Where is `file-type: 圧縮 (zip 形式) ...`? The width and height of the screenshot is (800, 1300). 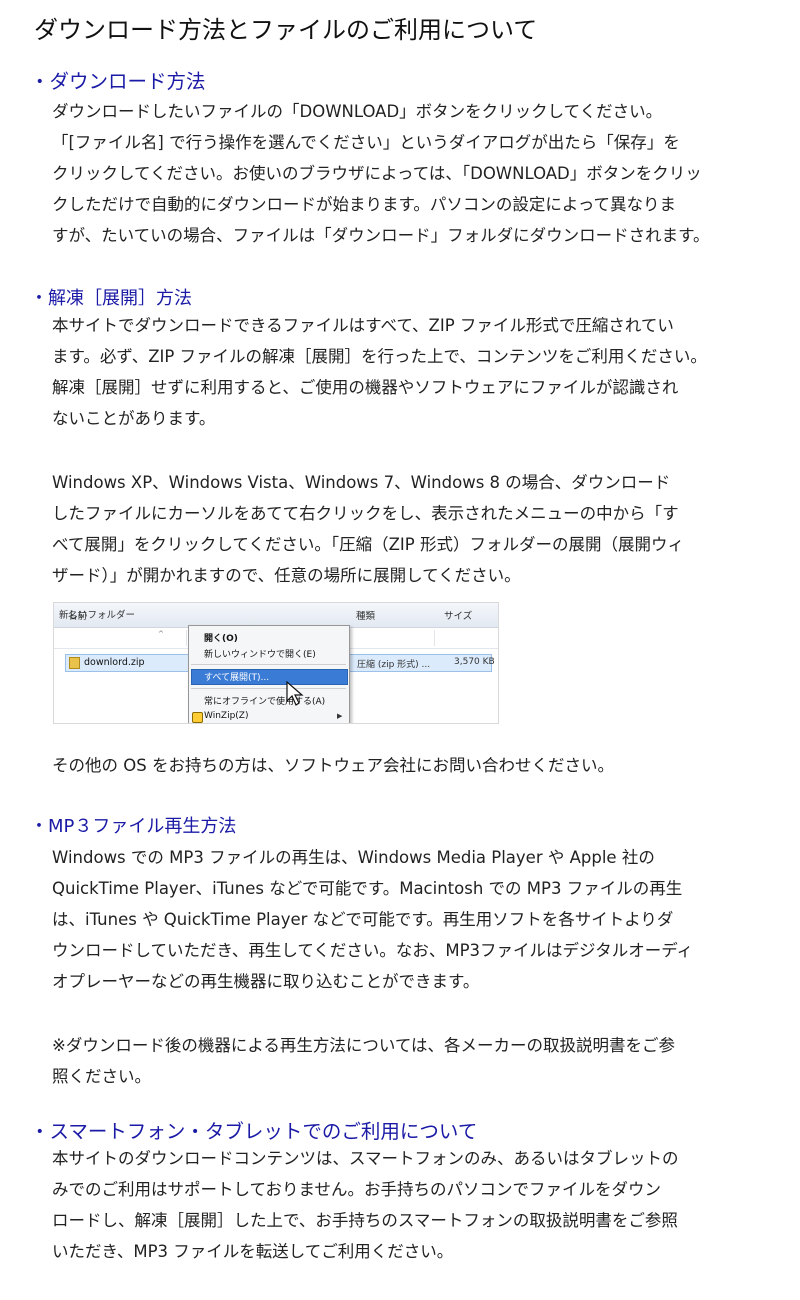
file-type: 圧縮 (zip 形式) ... is located at coordinates (394, 665).